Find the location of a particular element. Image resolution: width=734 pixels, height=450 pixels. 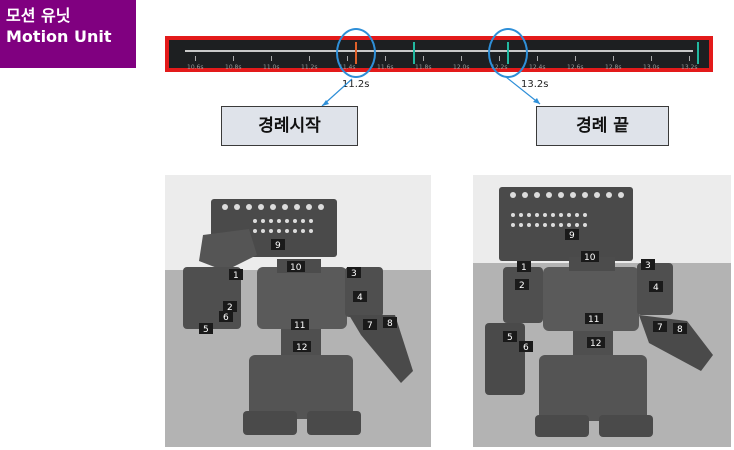

timeline-tick-label: 11.6s is located at coordinates (385, 67).